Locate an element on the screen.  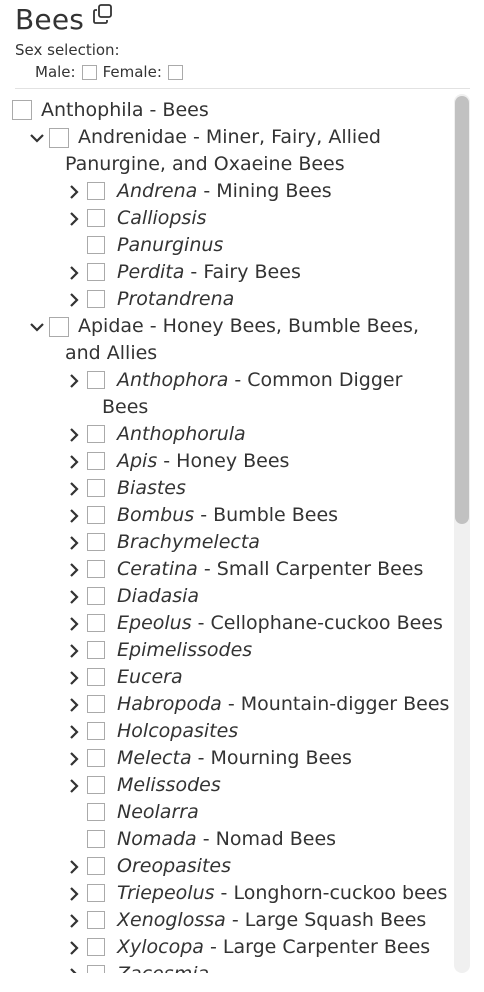
family-common-continued: and Allies is located at coordinates (111, 353).